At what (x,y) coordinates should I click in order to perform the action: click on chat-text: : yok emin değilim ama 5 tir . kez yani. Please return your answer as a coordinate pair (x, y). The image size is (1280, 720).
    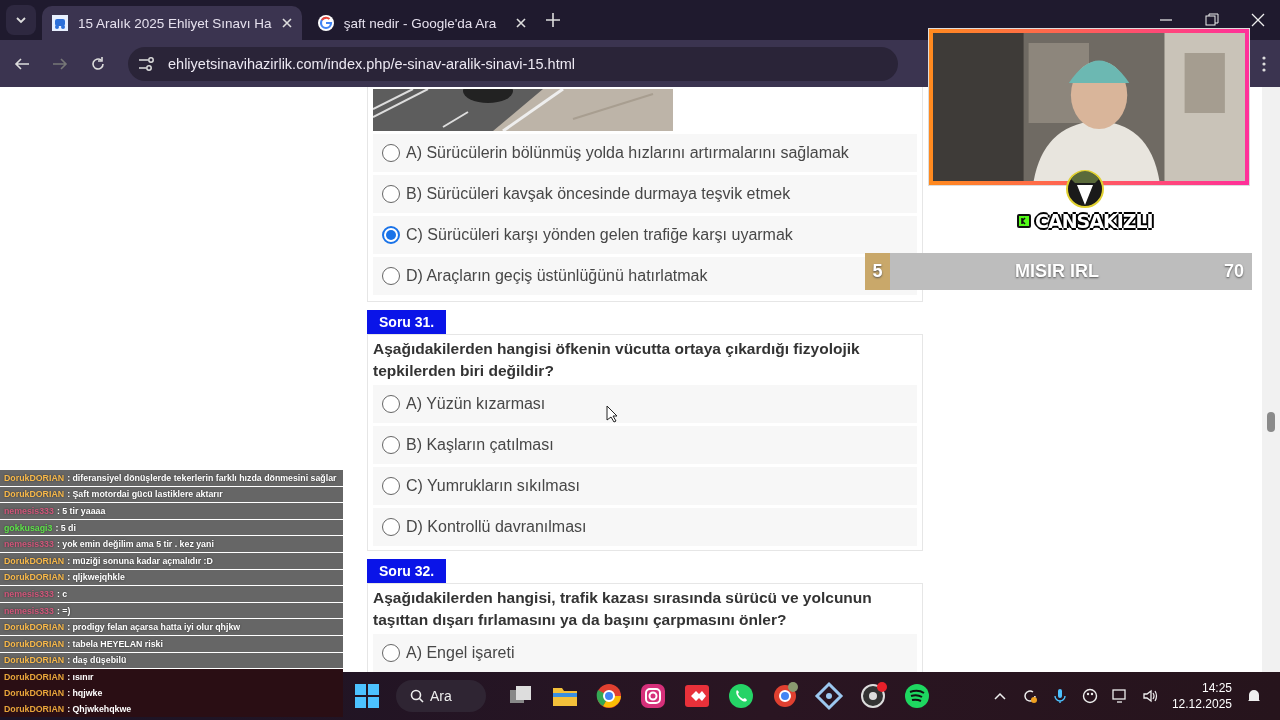
    Looking at the image, I should click on (135, 544).